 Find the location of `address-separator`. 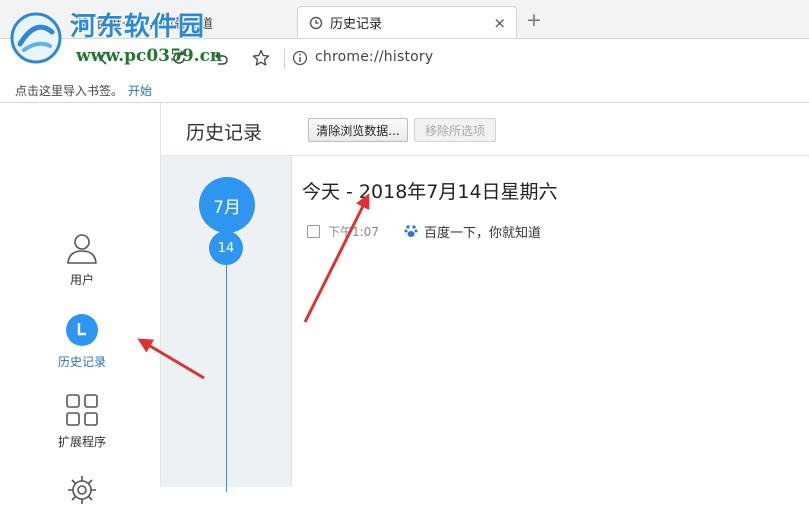

address-separator is located at coordinates (284, 59).